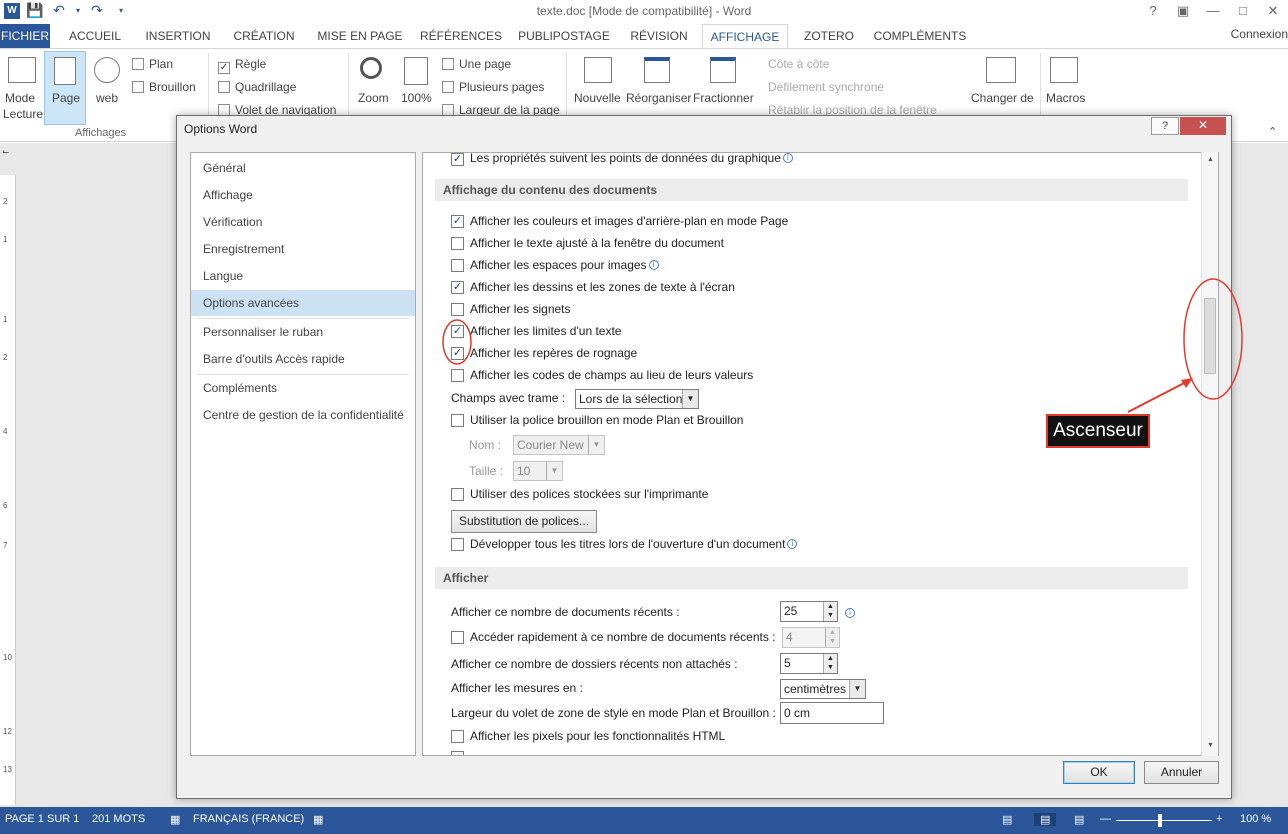 Image resolution: width=1288 pixels, height=834 pixels. I want to click on checkbox-pixels-html, so click(457, 736).